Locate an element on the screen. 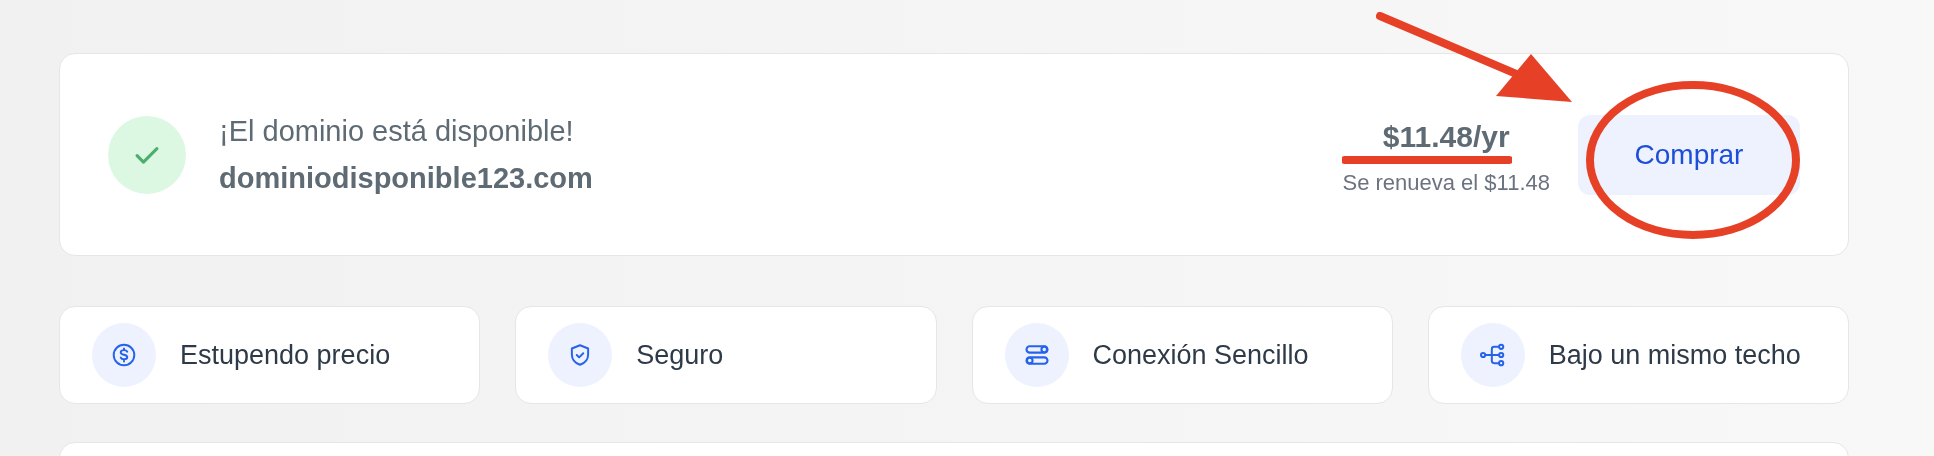 The image size is (1934, 456). availability-message: ¡El dominio está disponible! is located at coordinates (397, 132).